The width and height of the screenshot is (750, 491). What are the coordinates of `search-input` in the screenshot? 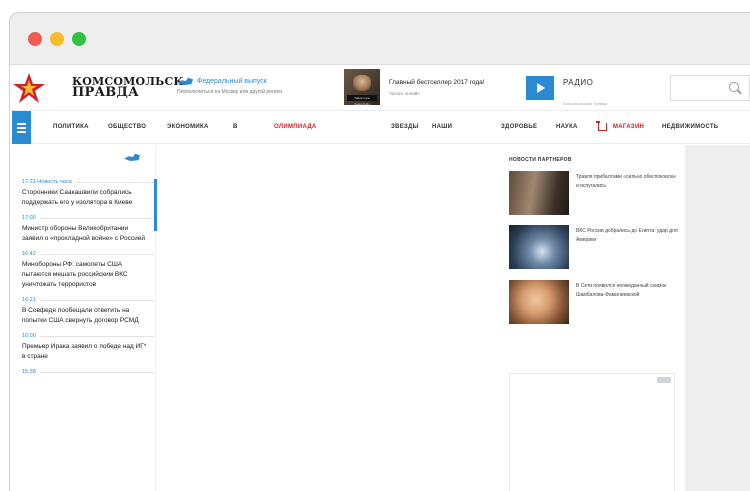 It's located at (710, 88).